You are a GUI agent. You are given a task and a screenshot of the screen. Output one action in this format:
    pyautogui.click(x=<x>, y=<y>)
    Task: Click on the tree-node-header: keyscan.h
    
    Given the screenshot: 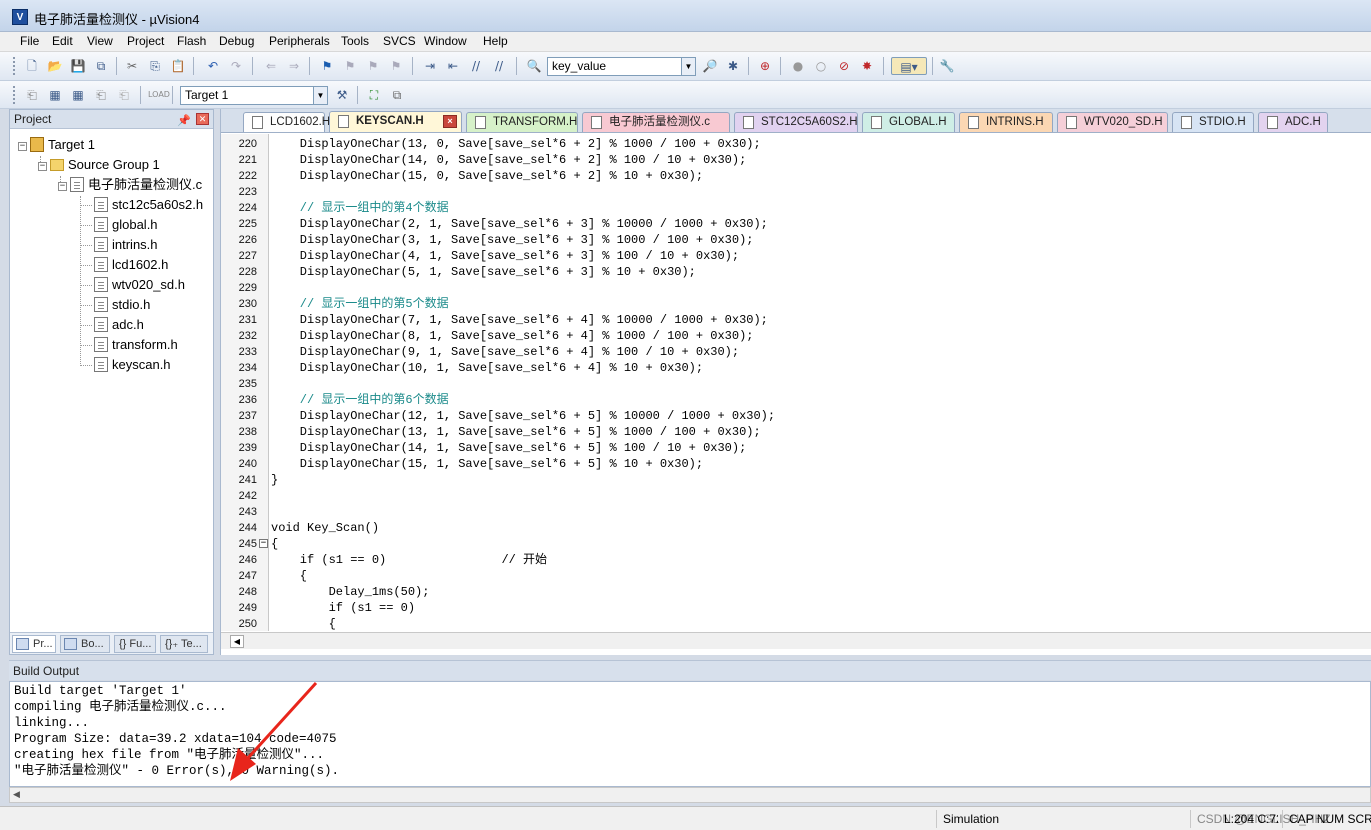 What is the action you would take?
    pyautogui.click(x=132, y=365)
    